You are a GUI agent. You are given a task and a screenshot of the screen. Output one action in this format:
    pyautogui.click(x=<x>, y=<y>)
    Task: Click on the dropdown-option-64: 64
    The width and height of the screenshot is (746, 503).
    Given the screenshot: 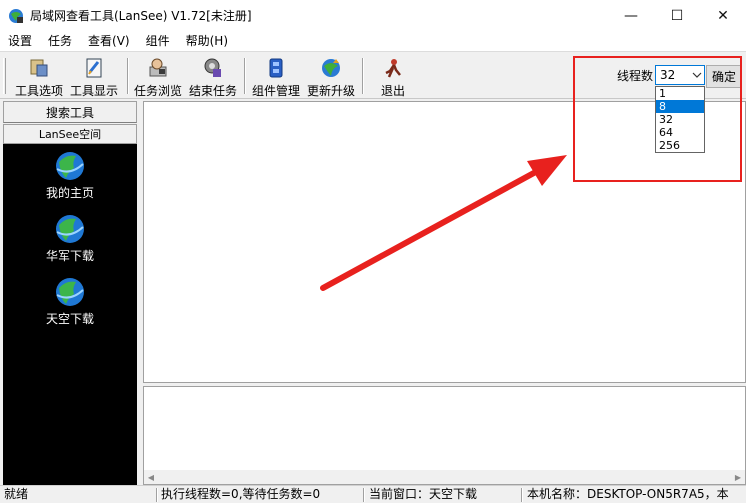 What is the action you would take?
    pyautogui.click(x=680, y=132)
    